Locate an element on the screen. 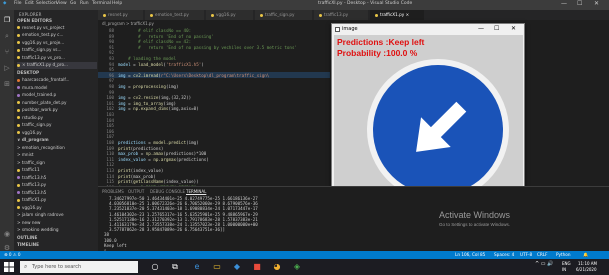  image-minimize-icon: — is located at coordinates (481, 28).